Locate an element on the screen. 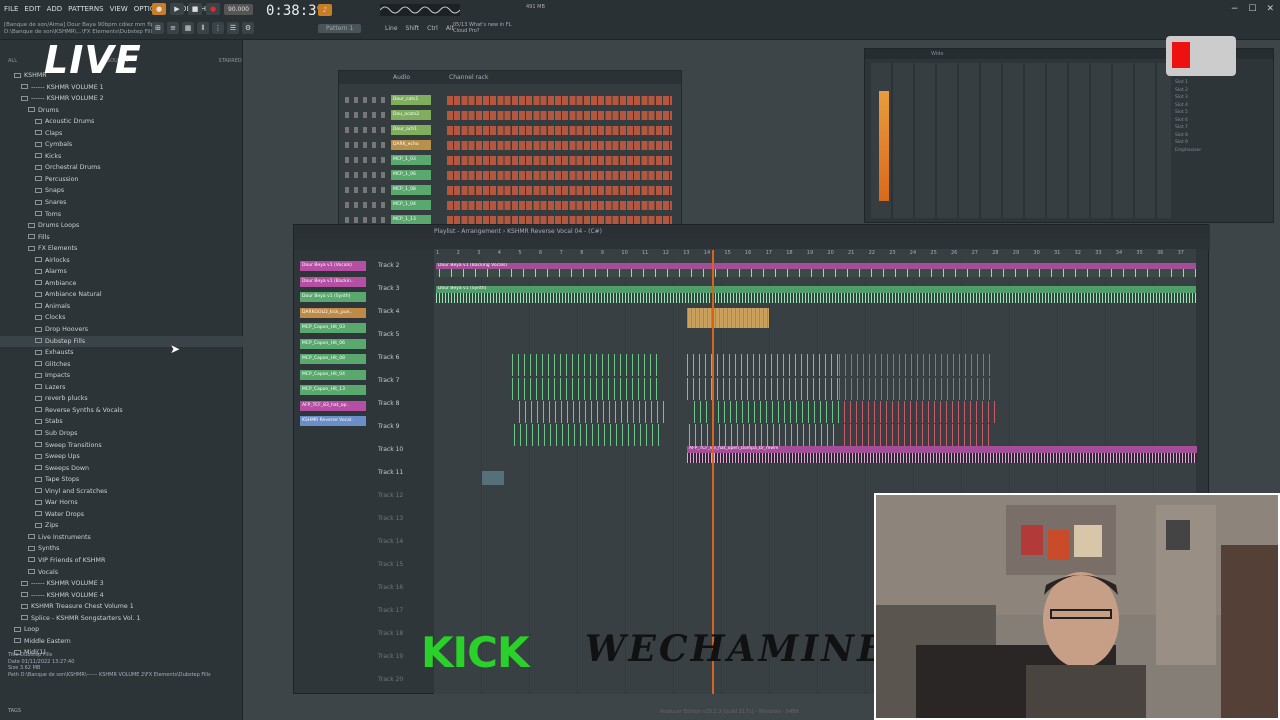 The width and height of the screenshot is (1280, 720). tags-label: TAGS is located at coordinates (14, 711).